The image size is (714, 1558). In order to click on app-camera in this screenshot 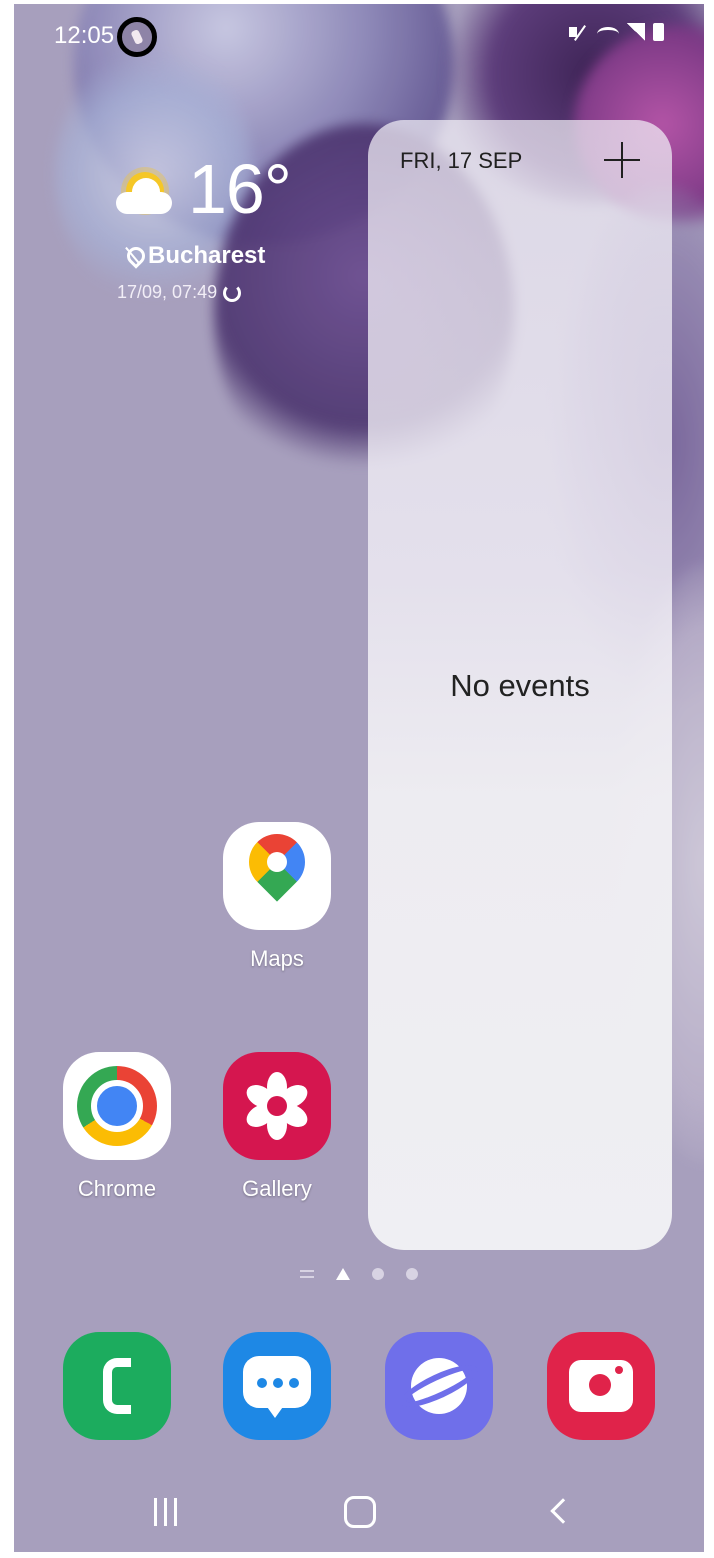, I will do `click(601, 1386)`.